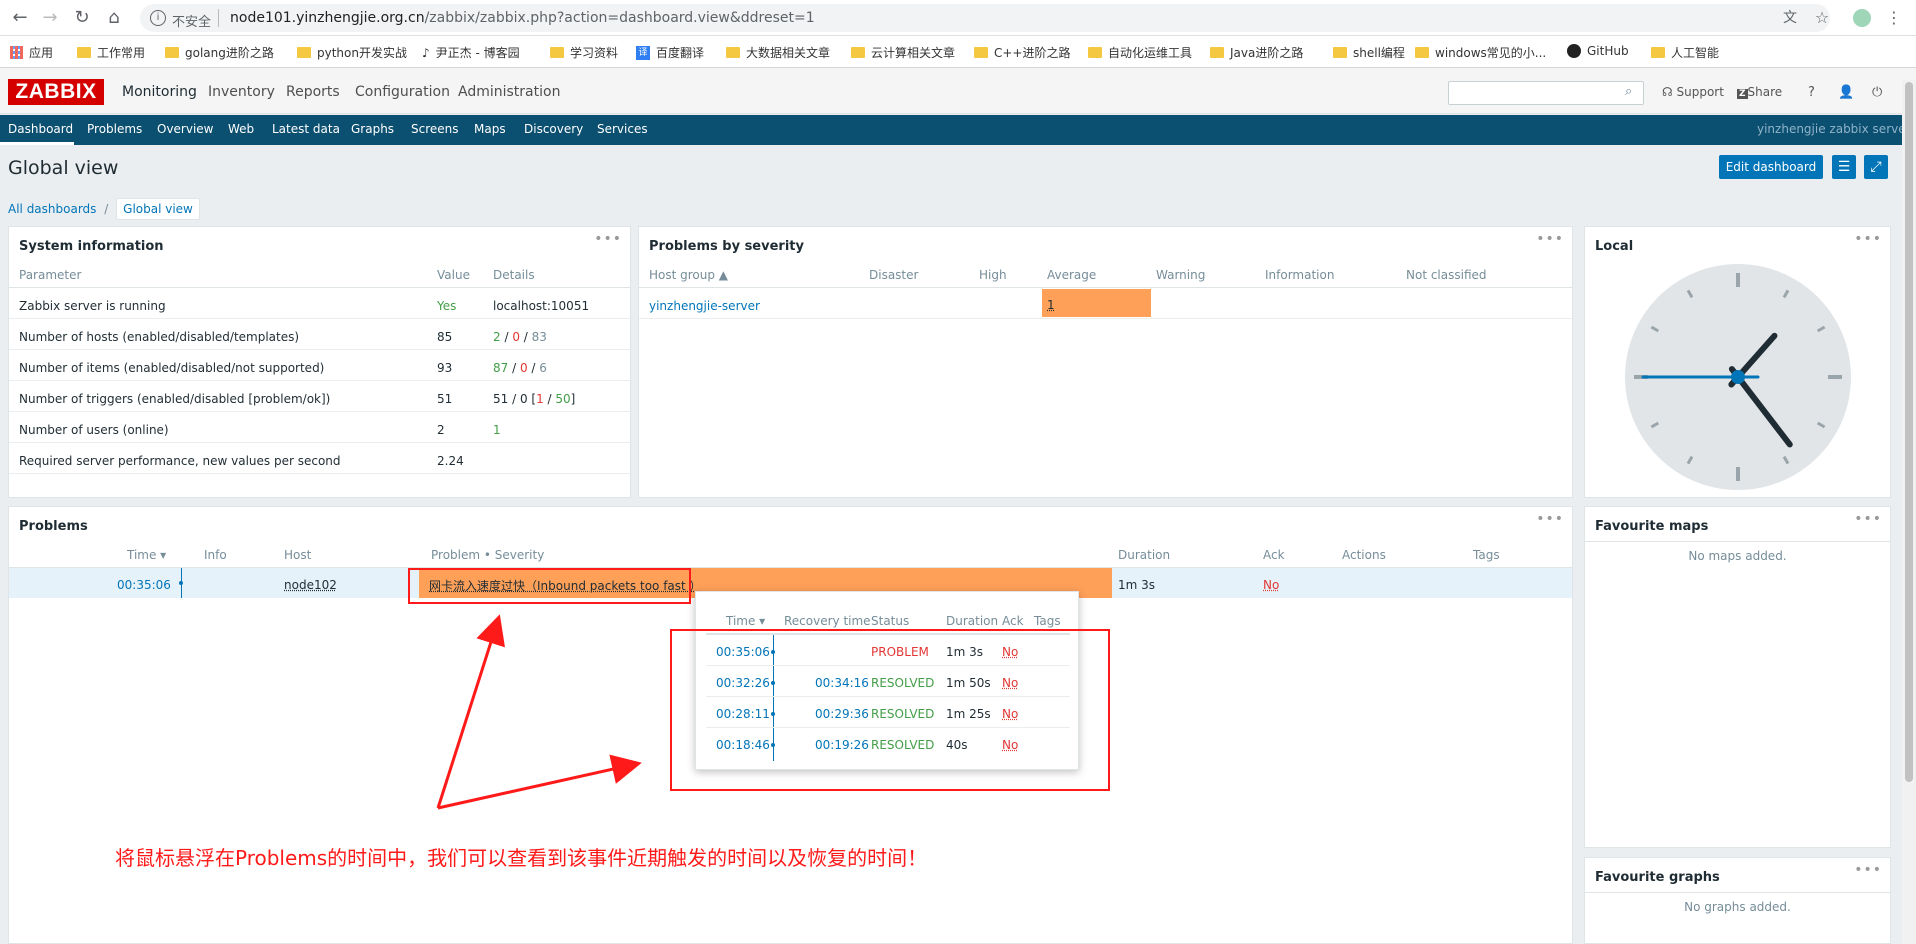 This screenshot has height=944, width=1916. What do you see at coordinates (1846, 92) in the screenshot?
I see `user-profile-icon: 👤` at bounding box center [1846, 92].